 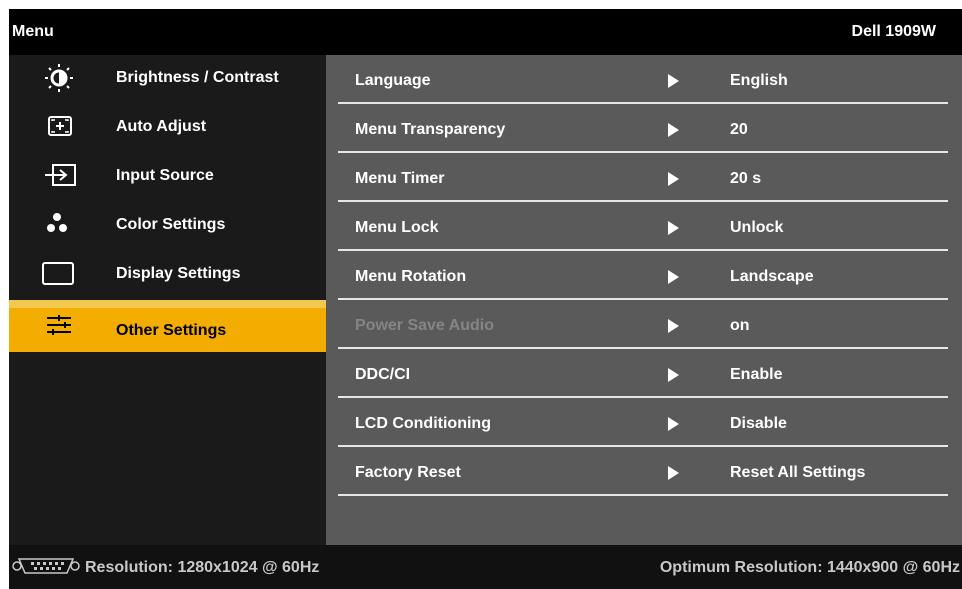 What do you see at coordinates (397, 227) in the screenshot?
I see `setting-name: Menu Lock` at bounding box center [397, 227].